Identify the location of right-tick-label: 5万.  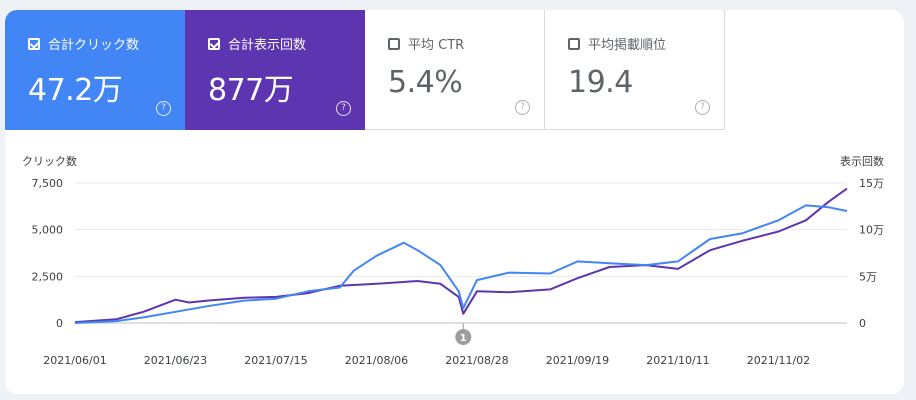
(868, 276).